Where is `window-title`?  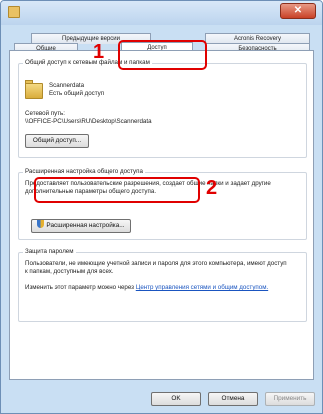 window-title is located at coordinates (85, 12).